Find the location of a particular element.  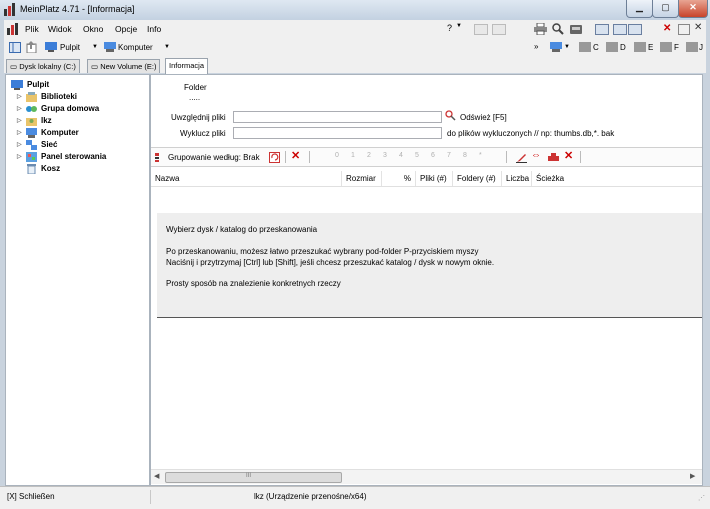

window-tile-icon is located at coordinates (499, 29).